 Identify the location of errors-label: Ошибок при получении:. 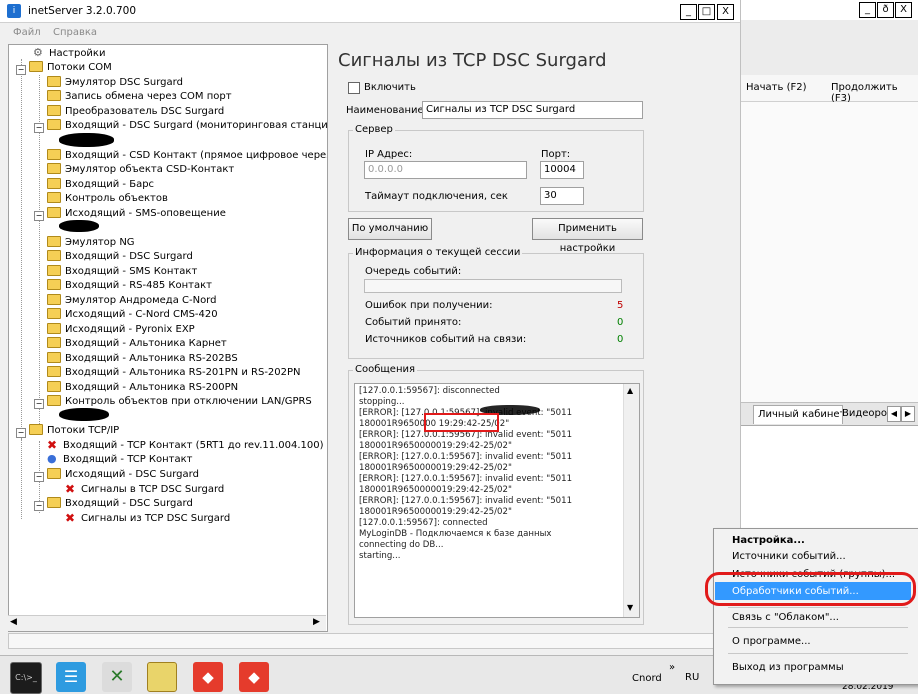
(429, 305).